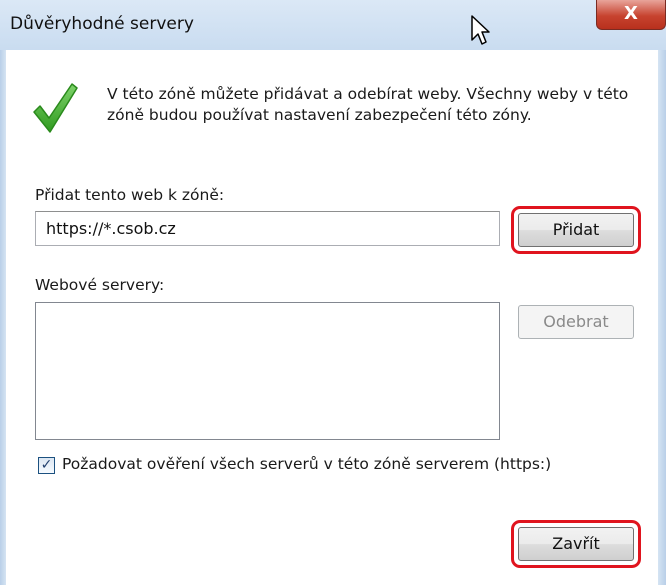 The image size is (666, 585). Describe the element at coordinates (55, 108) in the screenshot. I see `check-icon` at that location.